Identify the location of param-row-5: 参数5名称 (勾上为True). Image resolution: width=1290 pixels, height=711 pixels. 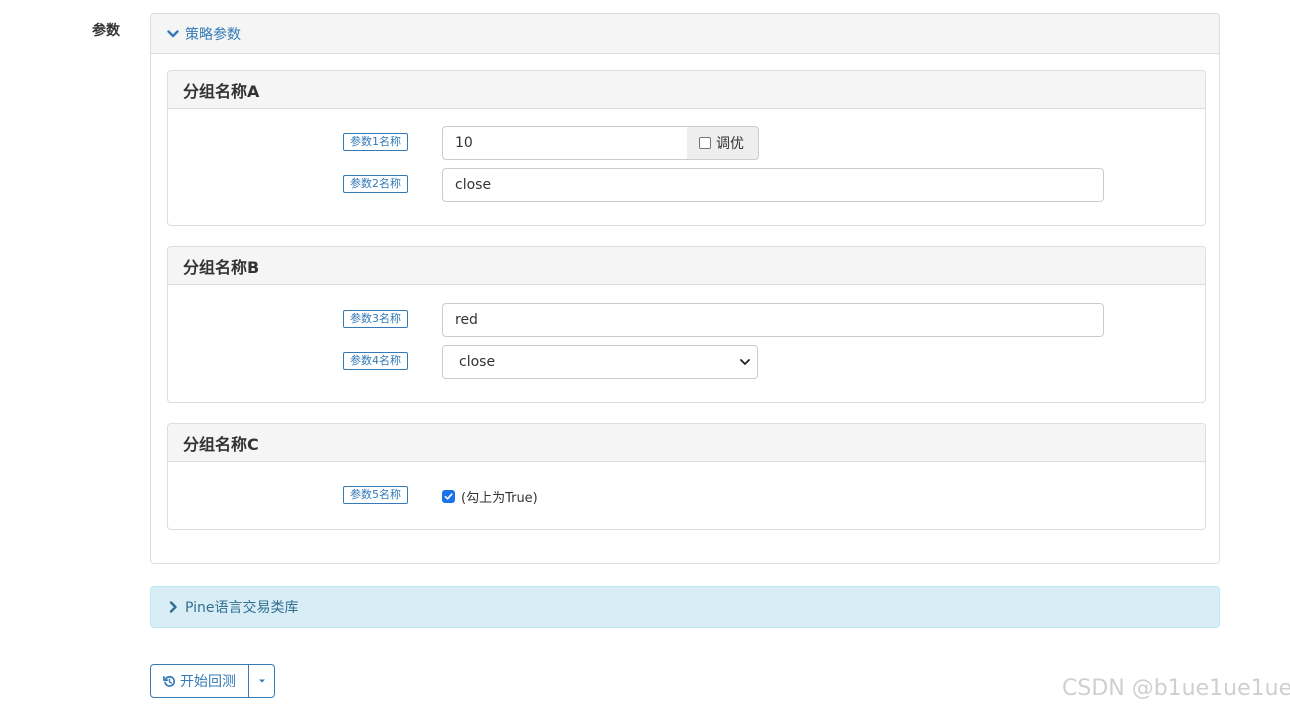
(686, 496).